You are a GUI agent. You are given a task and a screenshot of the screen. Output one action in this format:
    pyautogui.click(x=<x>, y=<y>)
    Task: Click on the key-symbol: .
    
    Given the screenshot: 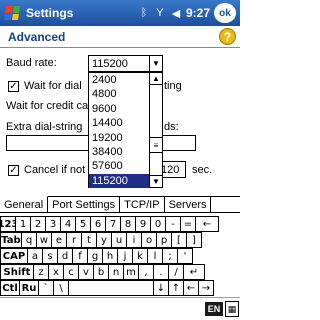 What is the action you would take?
    pyautogui.click(x=161, y=272)
    